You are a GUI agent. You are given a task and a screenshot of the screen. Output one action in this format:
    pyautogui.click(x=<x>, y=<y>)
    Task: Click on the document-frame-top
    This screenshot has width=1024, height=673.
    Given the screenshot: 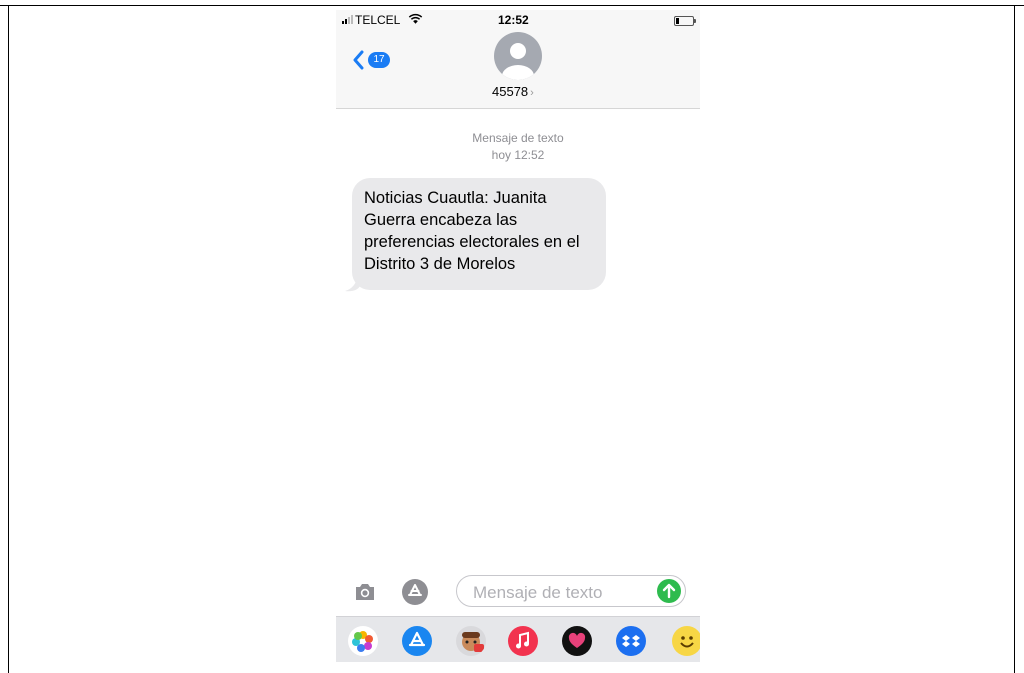 What is the action you would take?
    pyautogui.click(x=512, y=5)
    